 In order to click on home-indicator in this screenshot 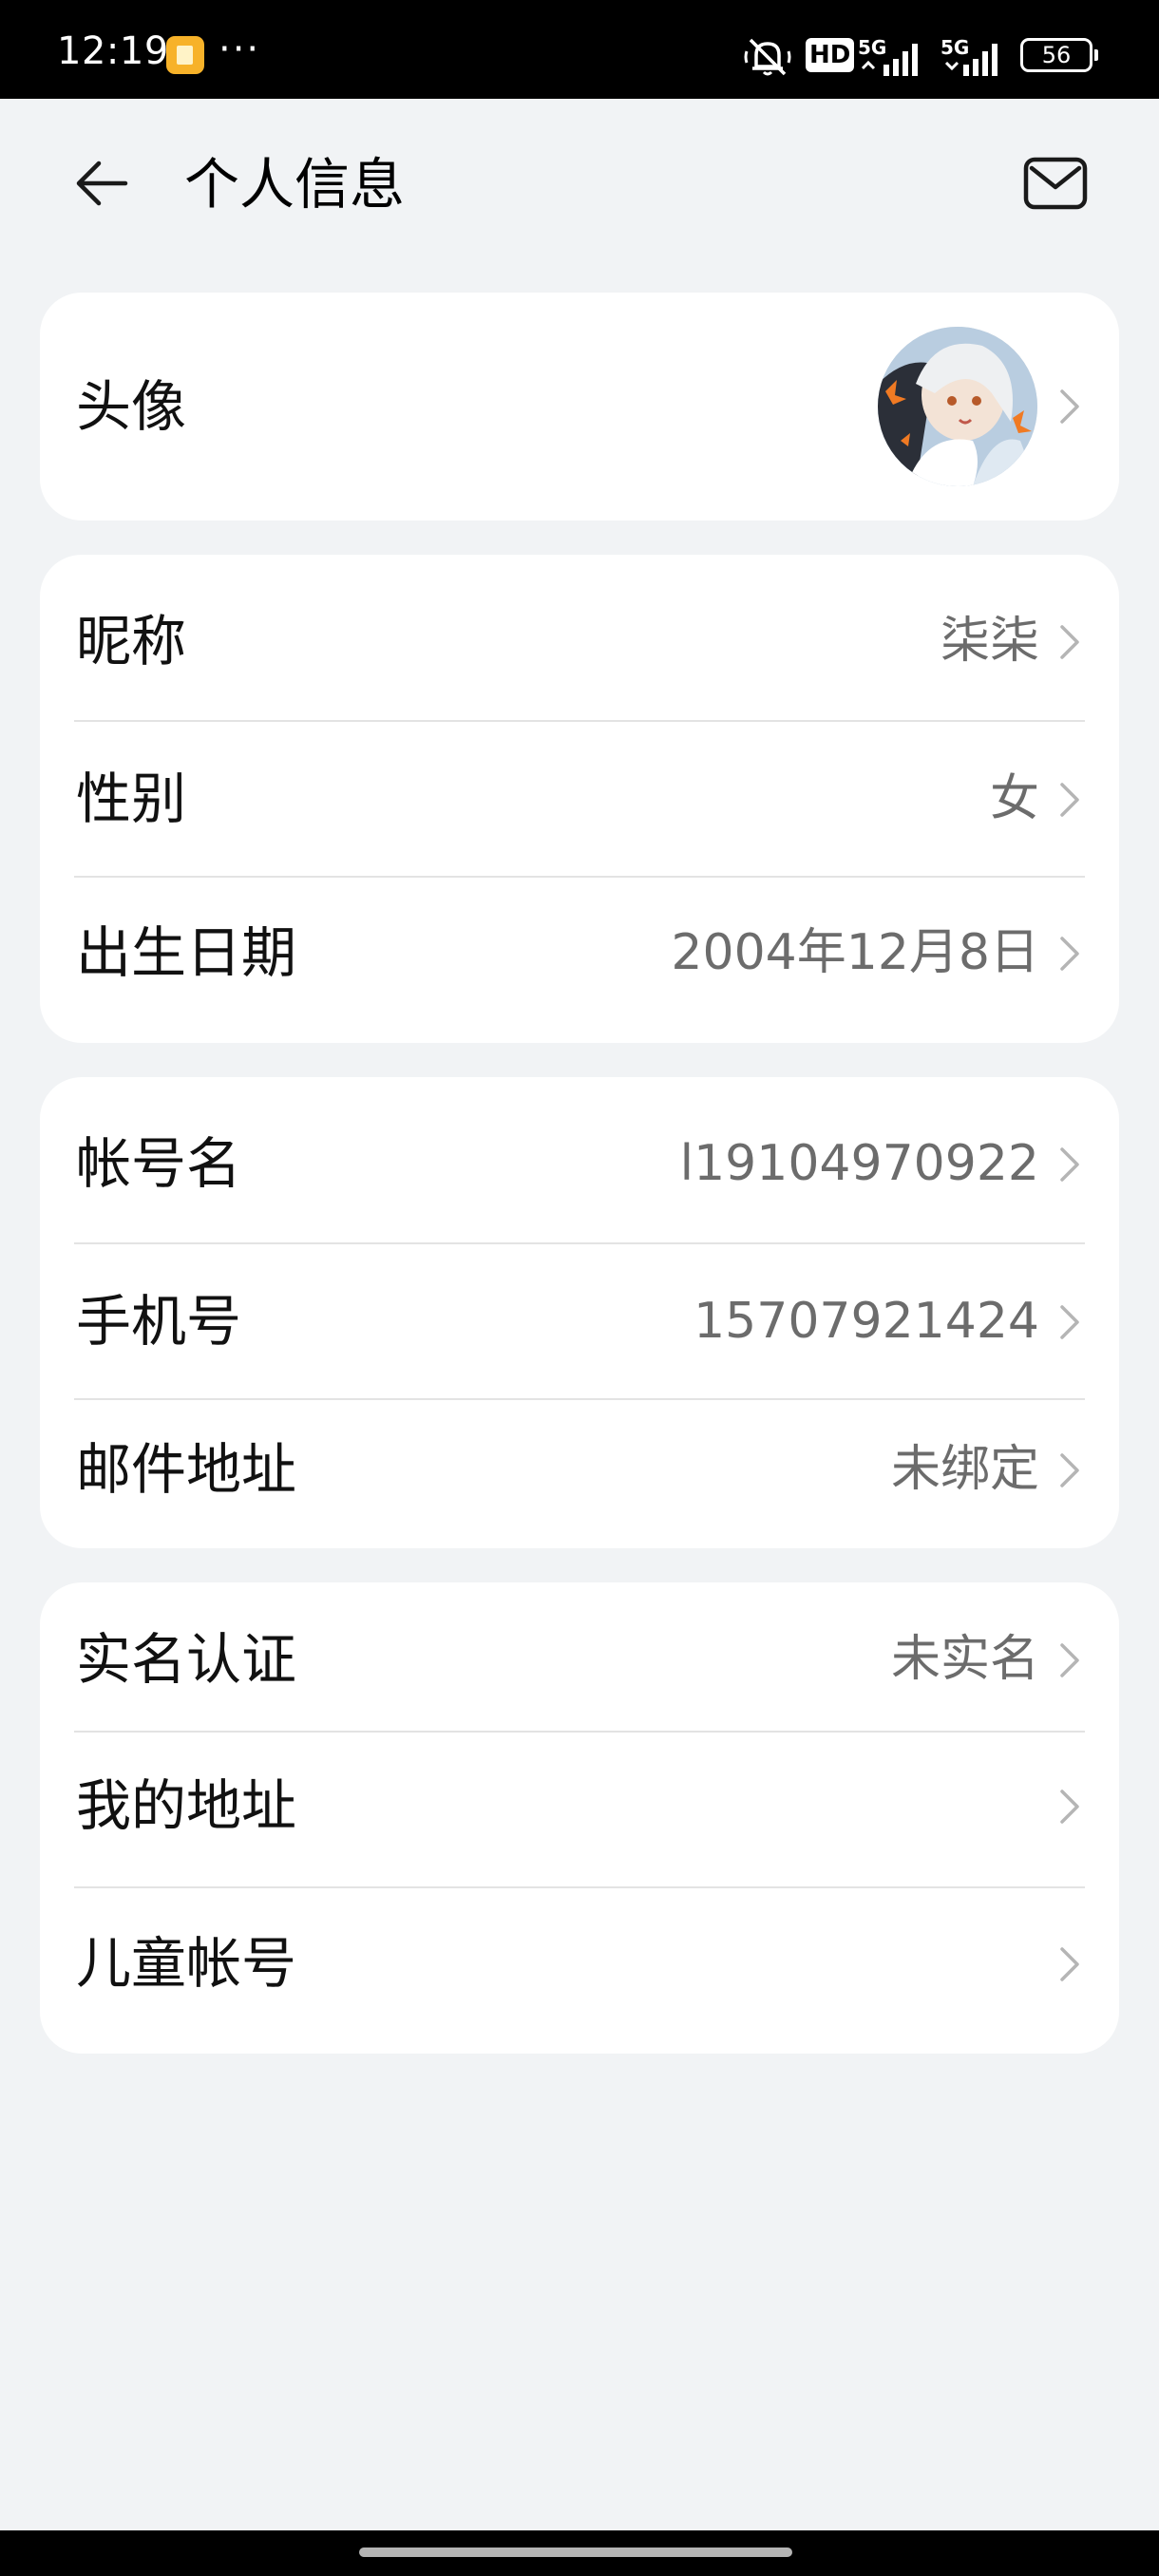, I will do `click(575, 2552)`.